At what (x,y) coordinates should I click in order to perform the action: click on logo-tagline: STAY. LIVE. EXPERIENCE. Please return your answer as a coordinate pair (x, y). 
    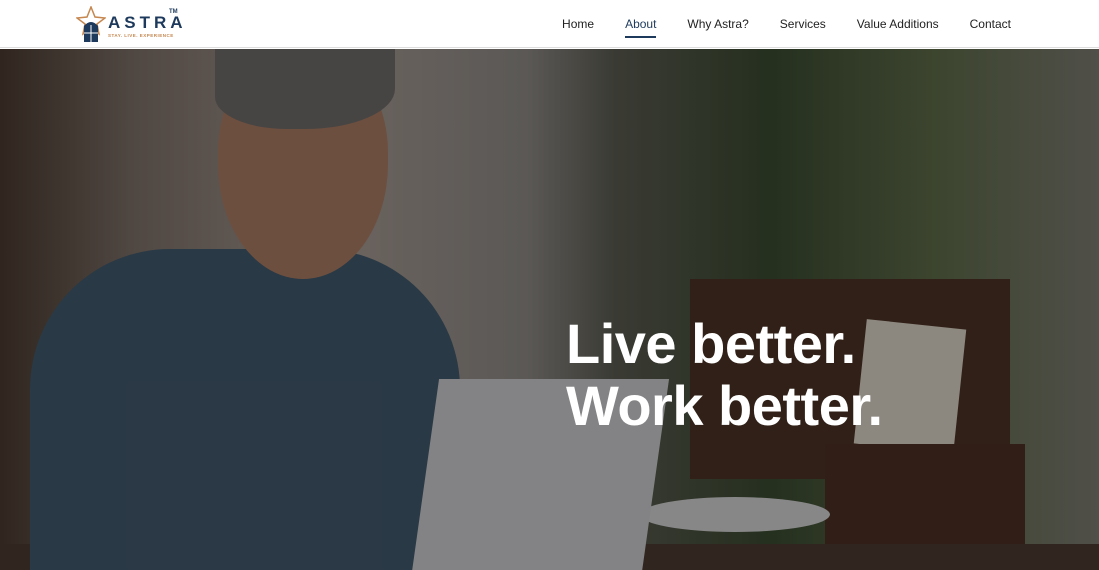
    Looking at the image, I should click on (141, 35).